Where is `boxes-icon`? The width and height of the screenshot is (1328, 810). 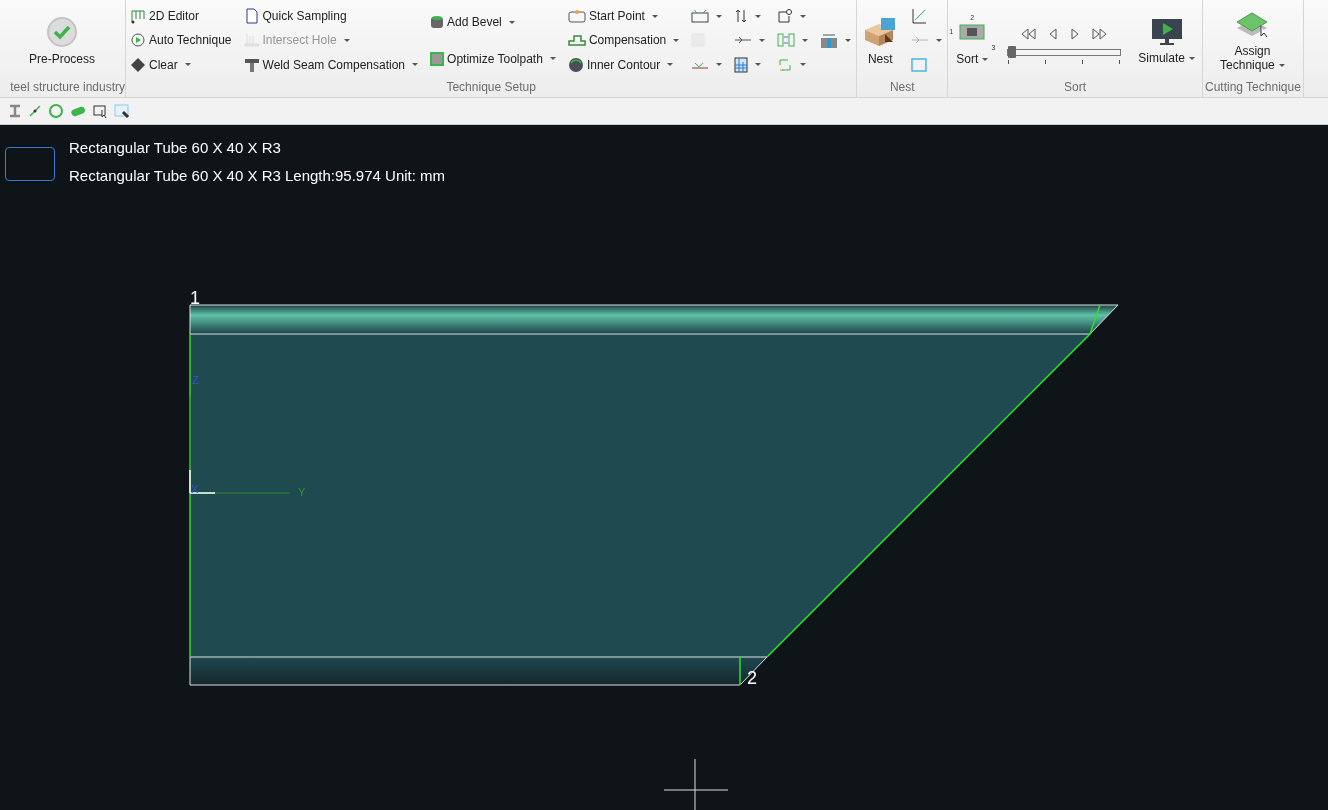 boxes-icon is located at coordinates (880, 31).